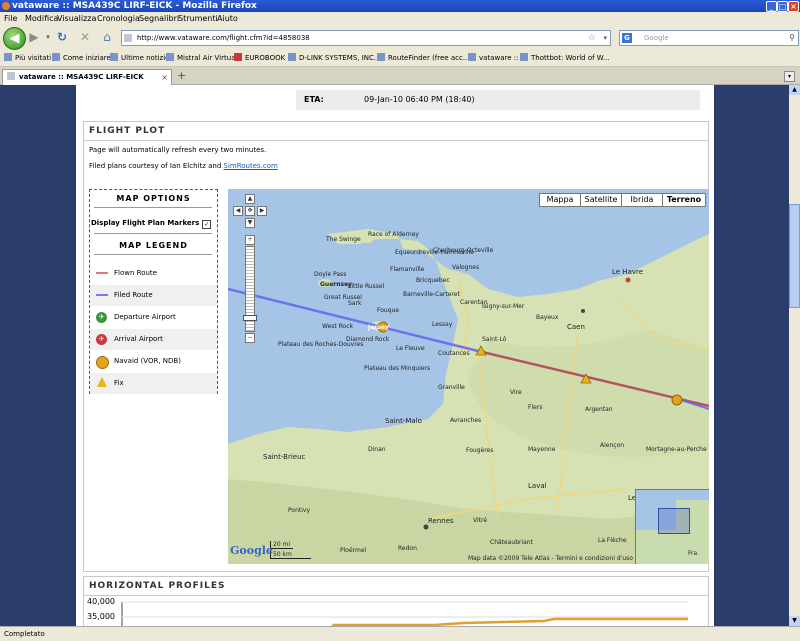 The image size is (800, 641). I want to click on bookmark-star-icon: ☆, so click(592, 38).